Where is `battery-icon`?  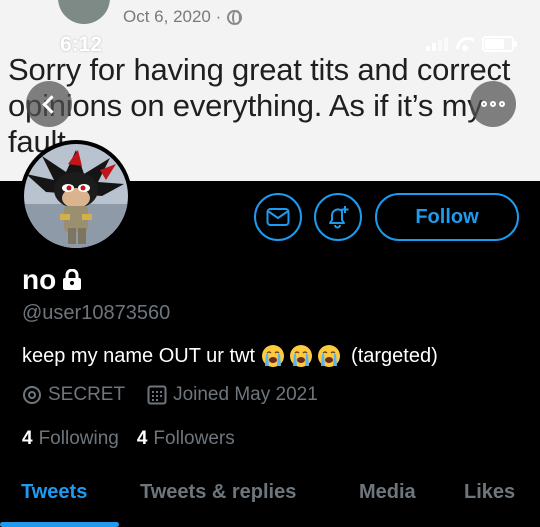 battery-icon is located at coordinates (499, 44).